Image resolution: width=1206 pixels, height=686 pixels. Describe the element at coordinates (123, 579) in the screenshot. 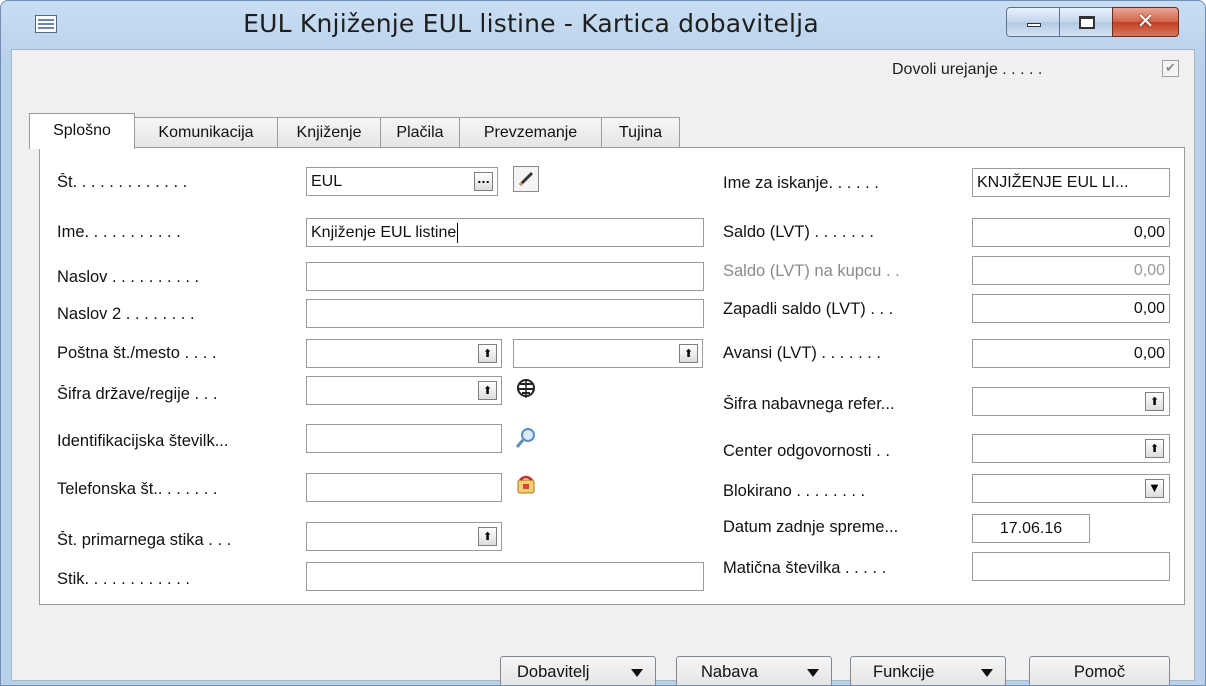

I see `contact-label: Stik. . . . . . . . . . . .` at that location.